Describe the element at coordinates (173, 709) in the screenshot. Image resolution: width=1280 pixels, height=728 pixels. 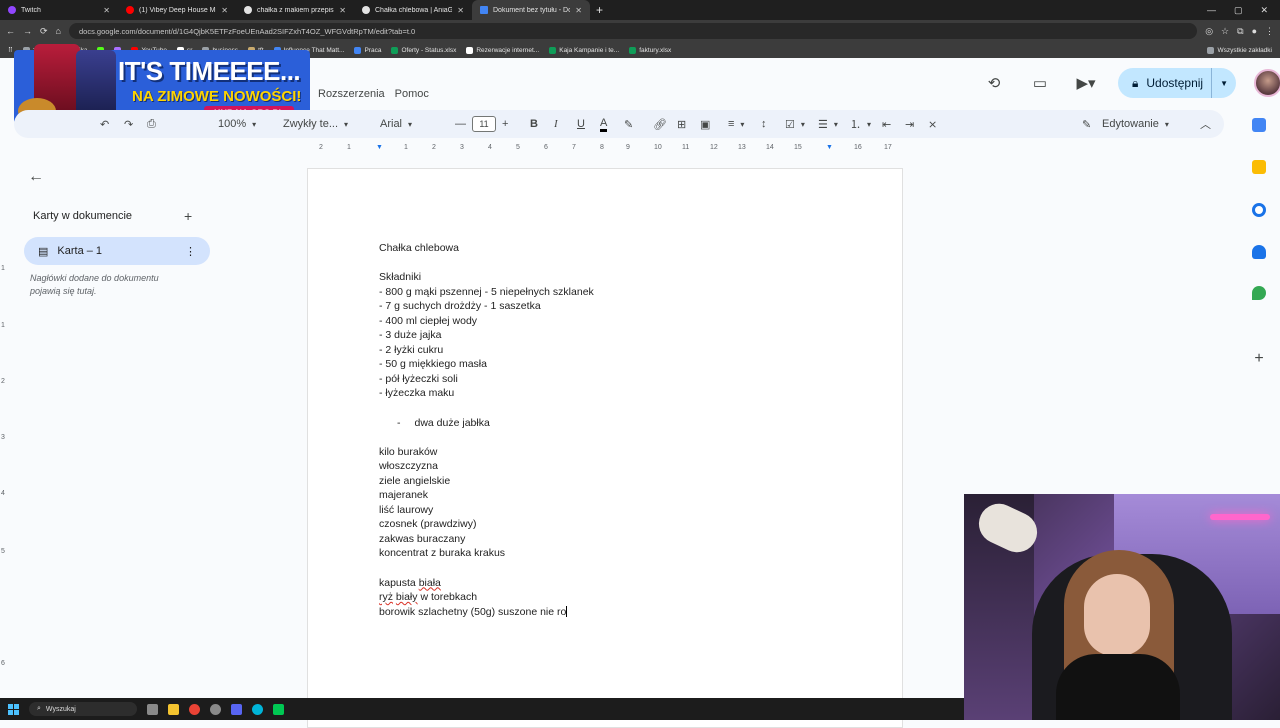
I see `file-explorer-icon` at that location.